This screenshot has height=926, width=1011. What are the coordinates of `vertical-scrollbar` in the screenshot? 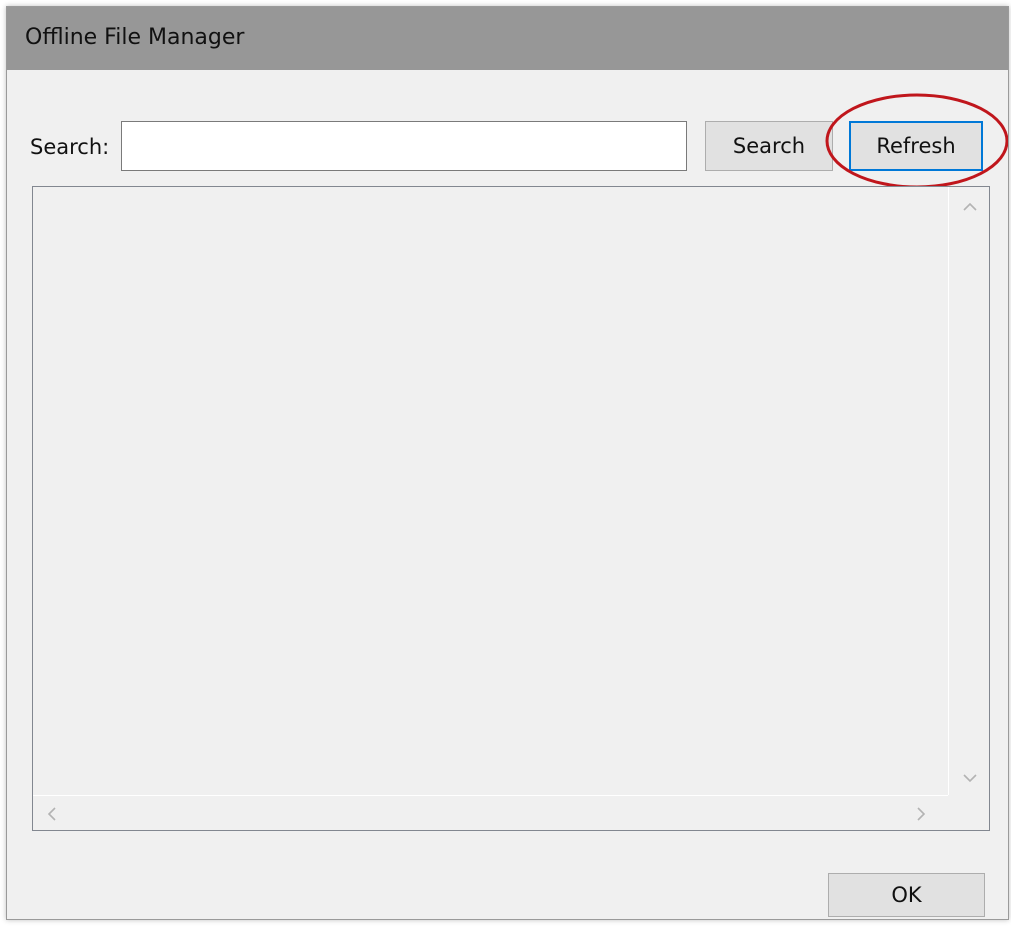 It's located at (968, 491).